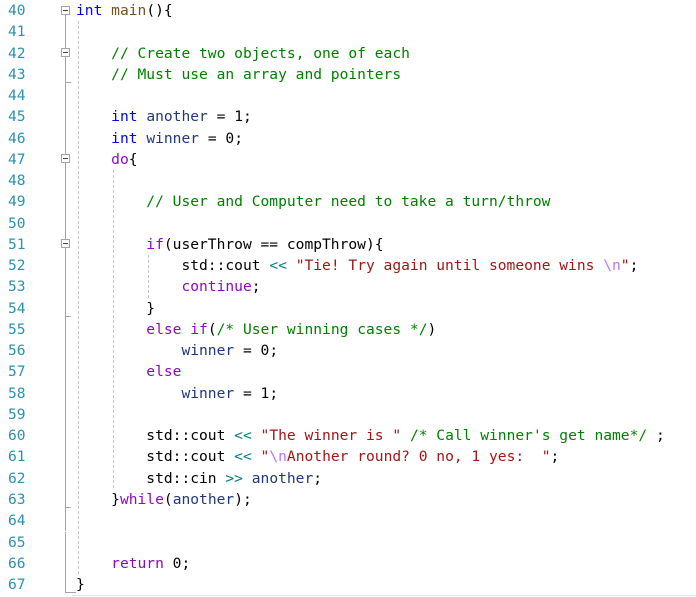 The width and height of the screenshot is (696, 597). Describe the element at coordinates (212, 329) in the screenshot. I see `code-token: (` at that location.